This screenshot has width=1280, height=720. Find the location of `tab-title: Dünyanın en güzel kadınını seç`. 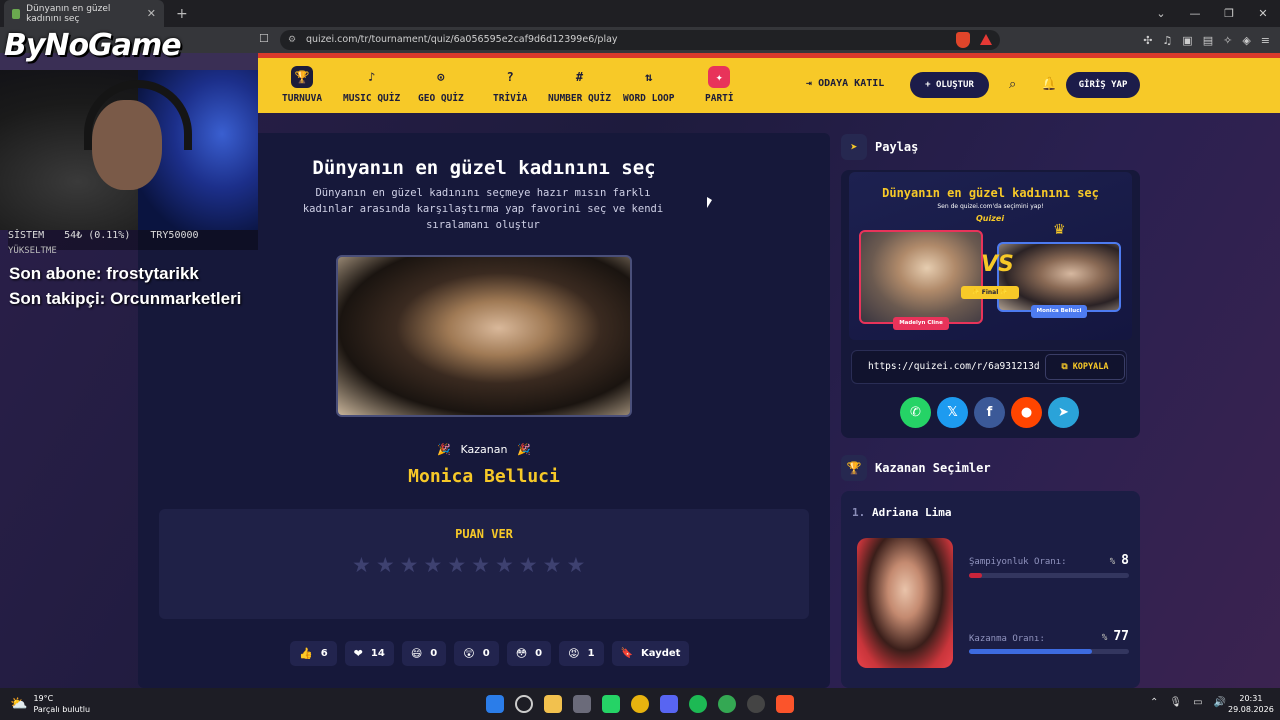

tab-title: Dünyanın en güzel kadınını seç is located at coordinates (68, 13).